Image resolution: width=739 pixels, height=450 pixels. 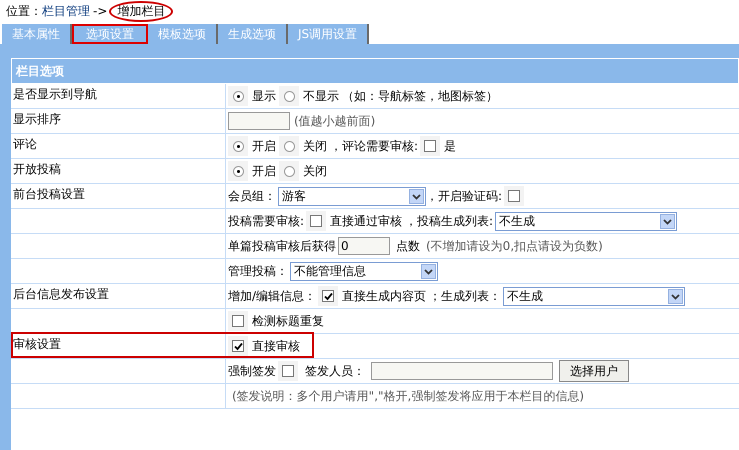 What do you see at coordinates (252, 196) in the screenshot?
I see `field-label: 会员组：` at bounding box center [252, 196].